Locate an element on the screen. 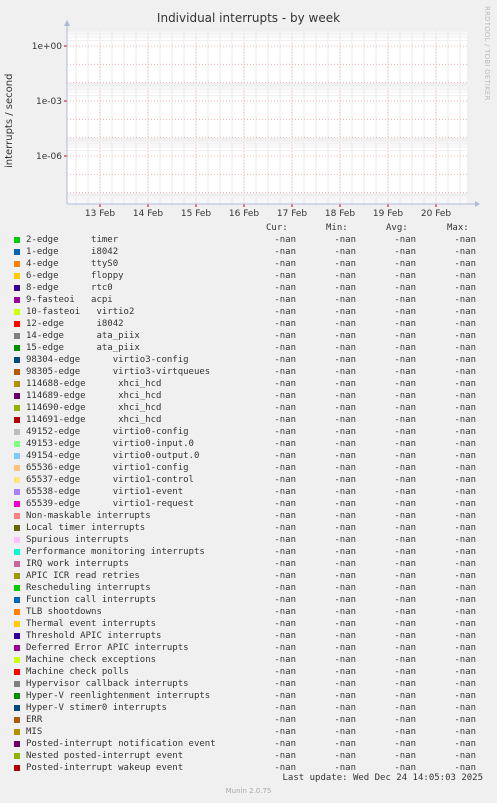  legend-series-name: 1-edge i8042 is located at coordinates (72, 252).